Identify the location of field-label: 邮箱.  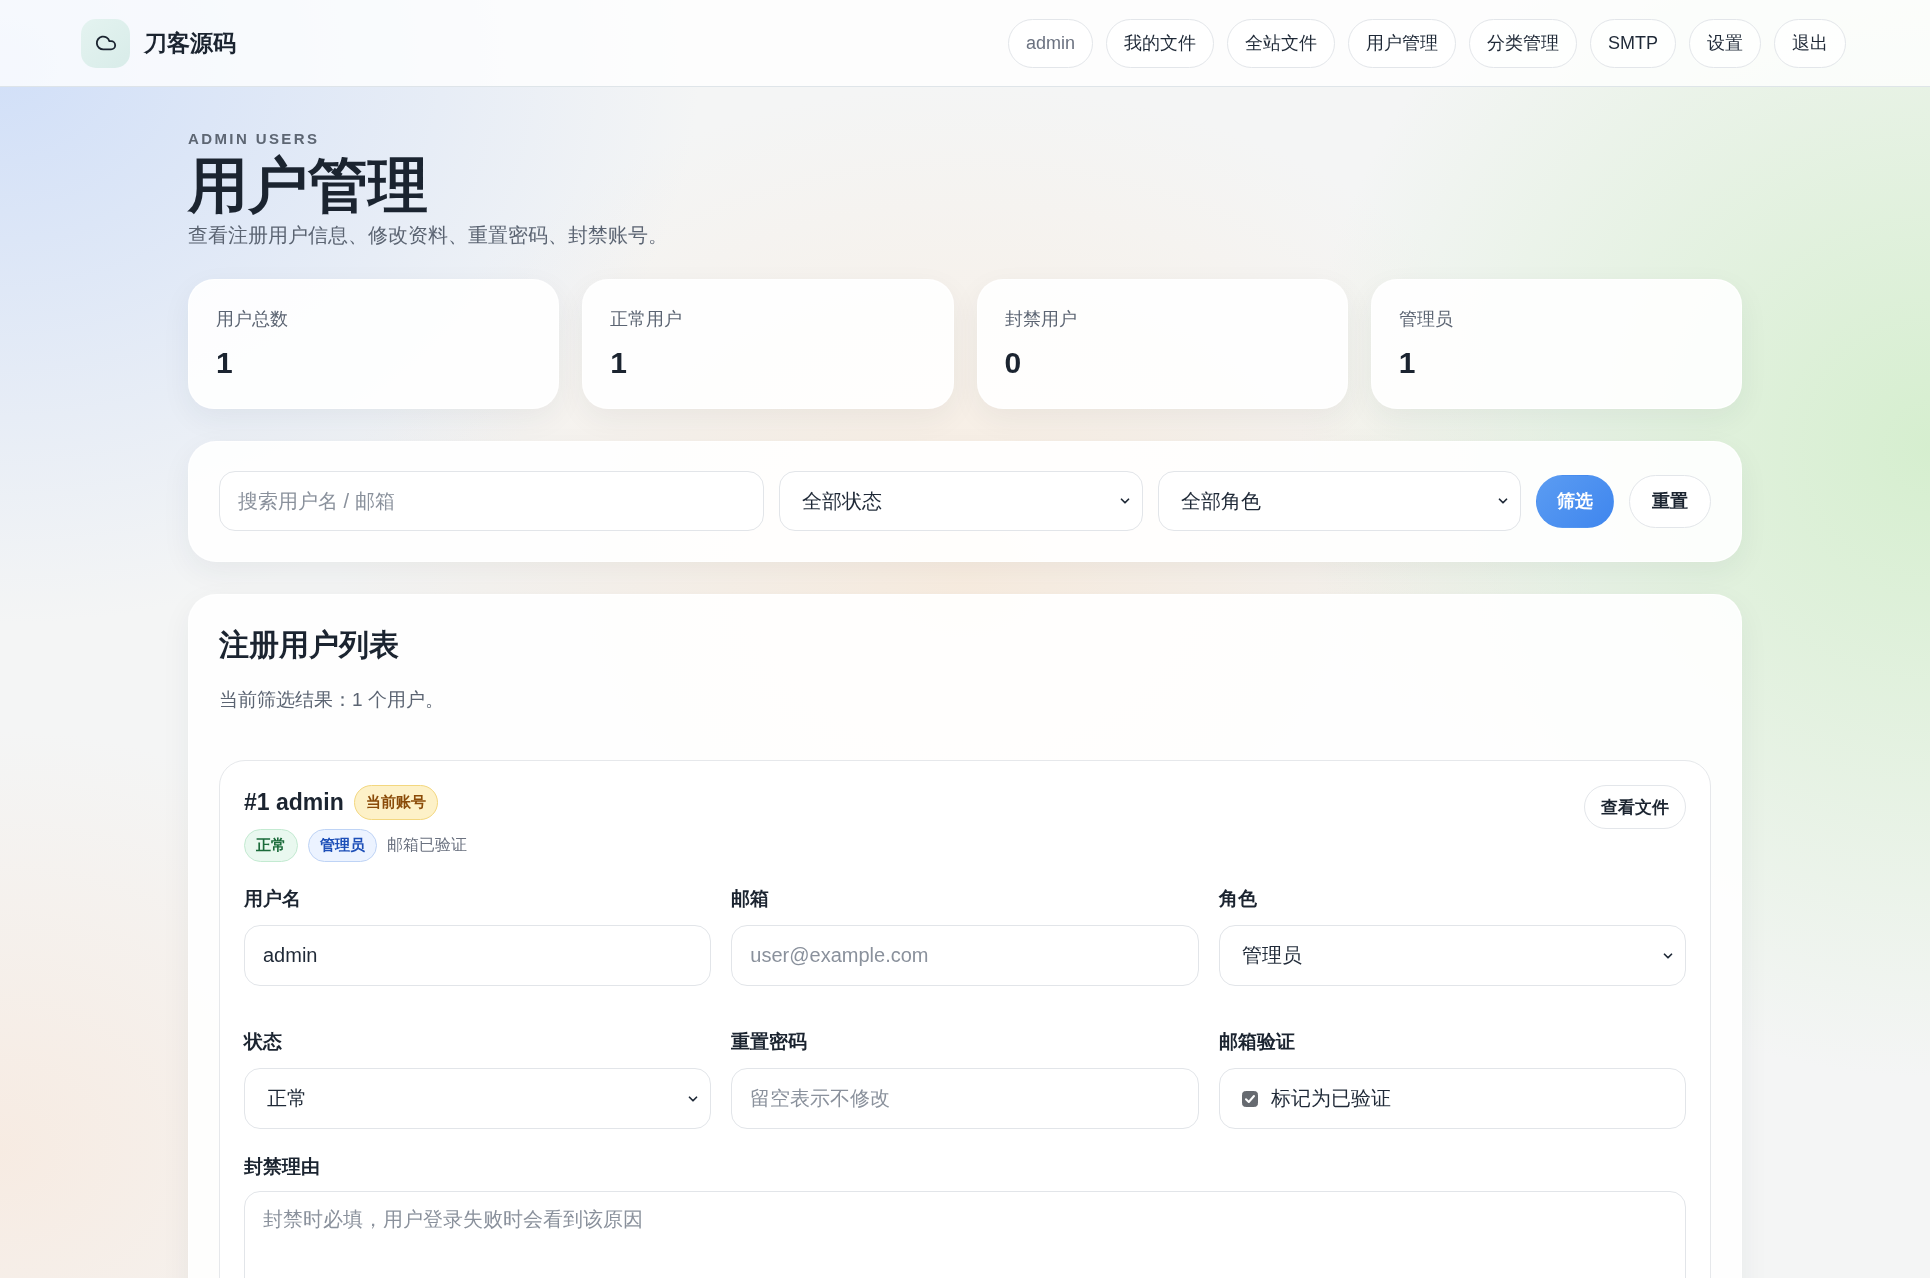
(751, 899).